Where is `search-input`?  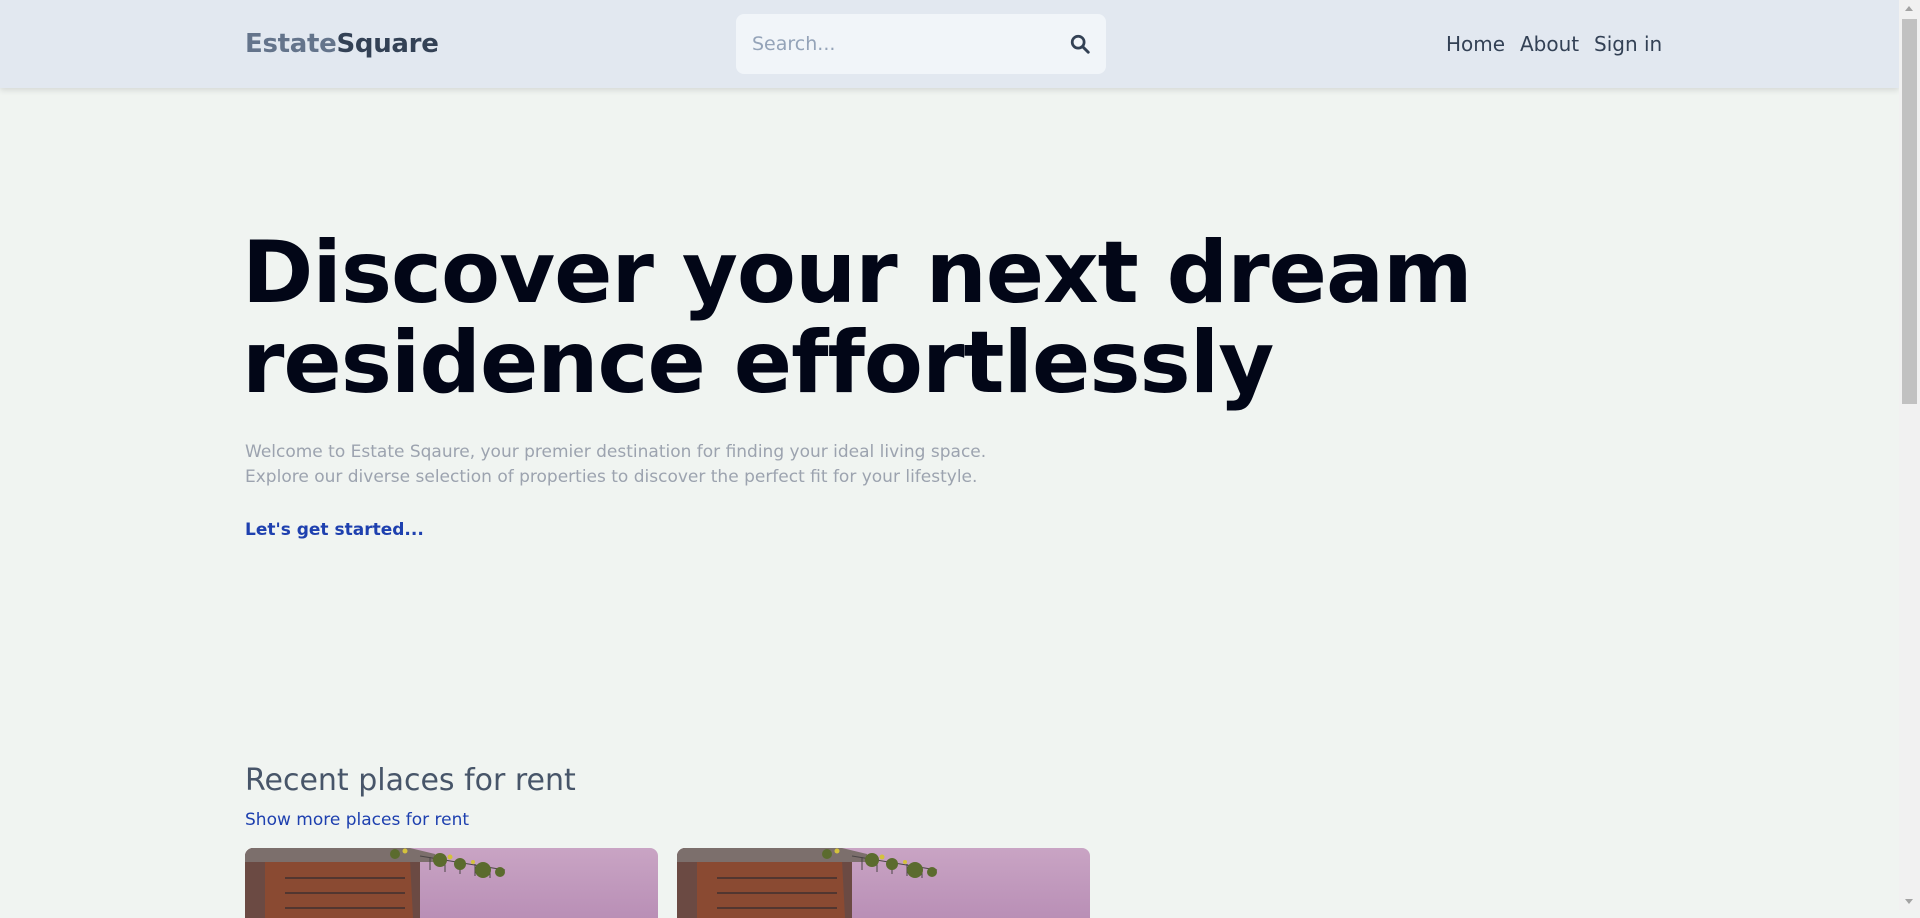 search-input is located at coordinates (894, 44).